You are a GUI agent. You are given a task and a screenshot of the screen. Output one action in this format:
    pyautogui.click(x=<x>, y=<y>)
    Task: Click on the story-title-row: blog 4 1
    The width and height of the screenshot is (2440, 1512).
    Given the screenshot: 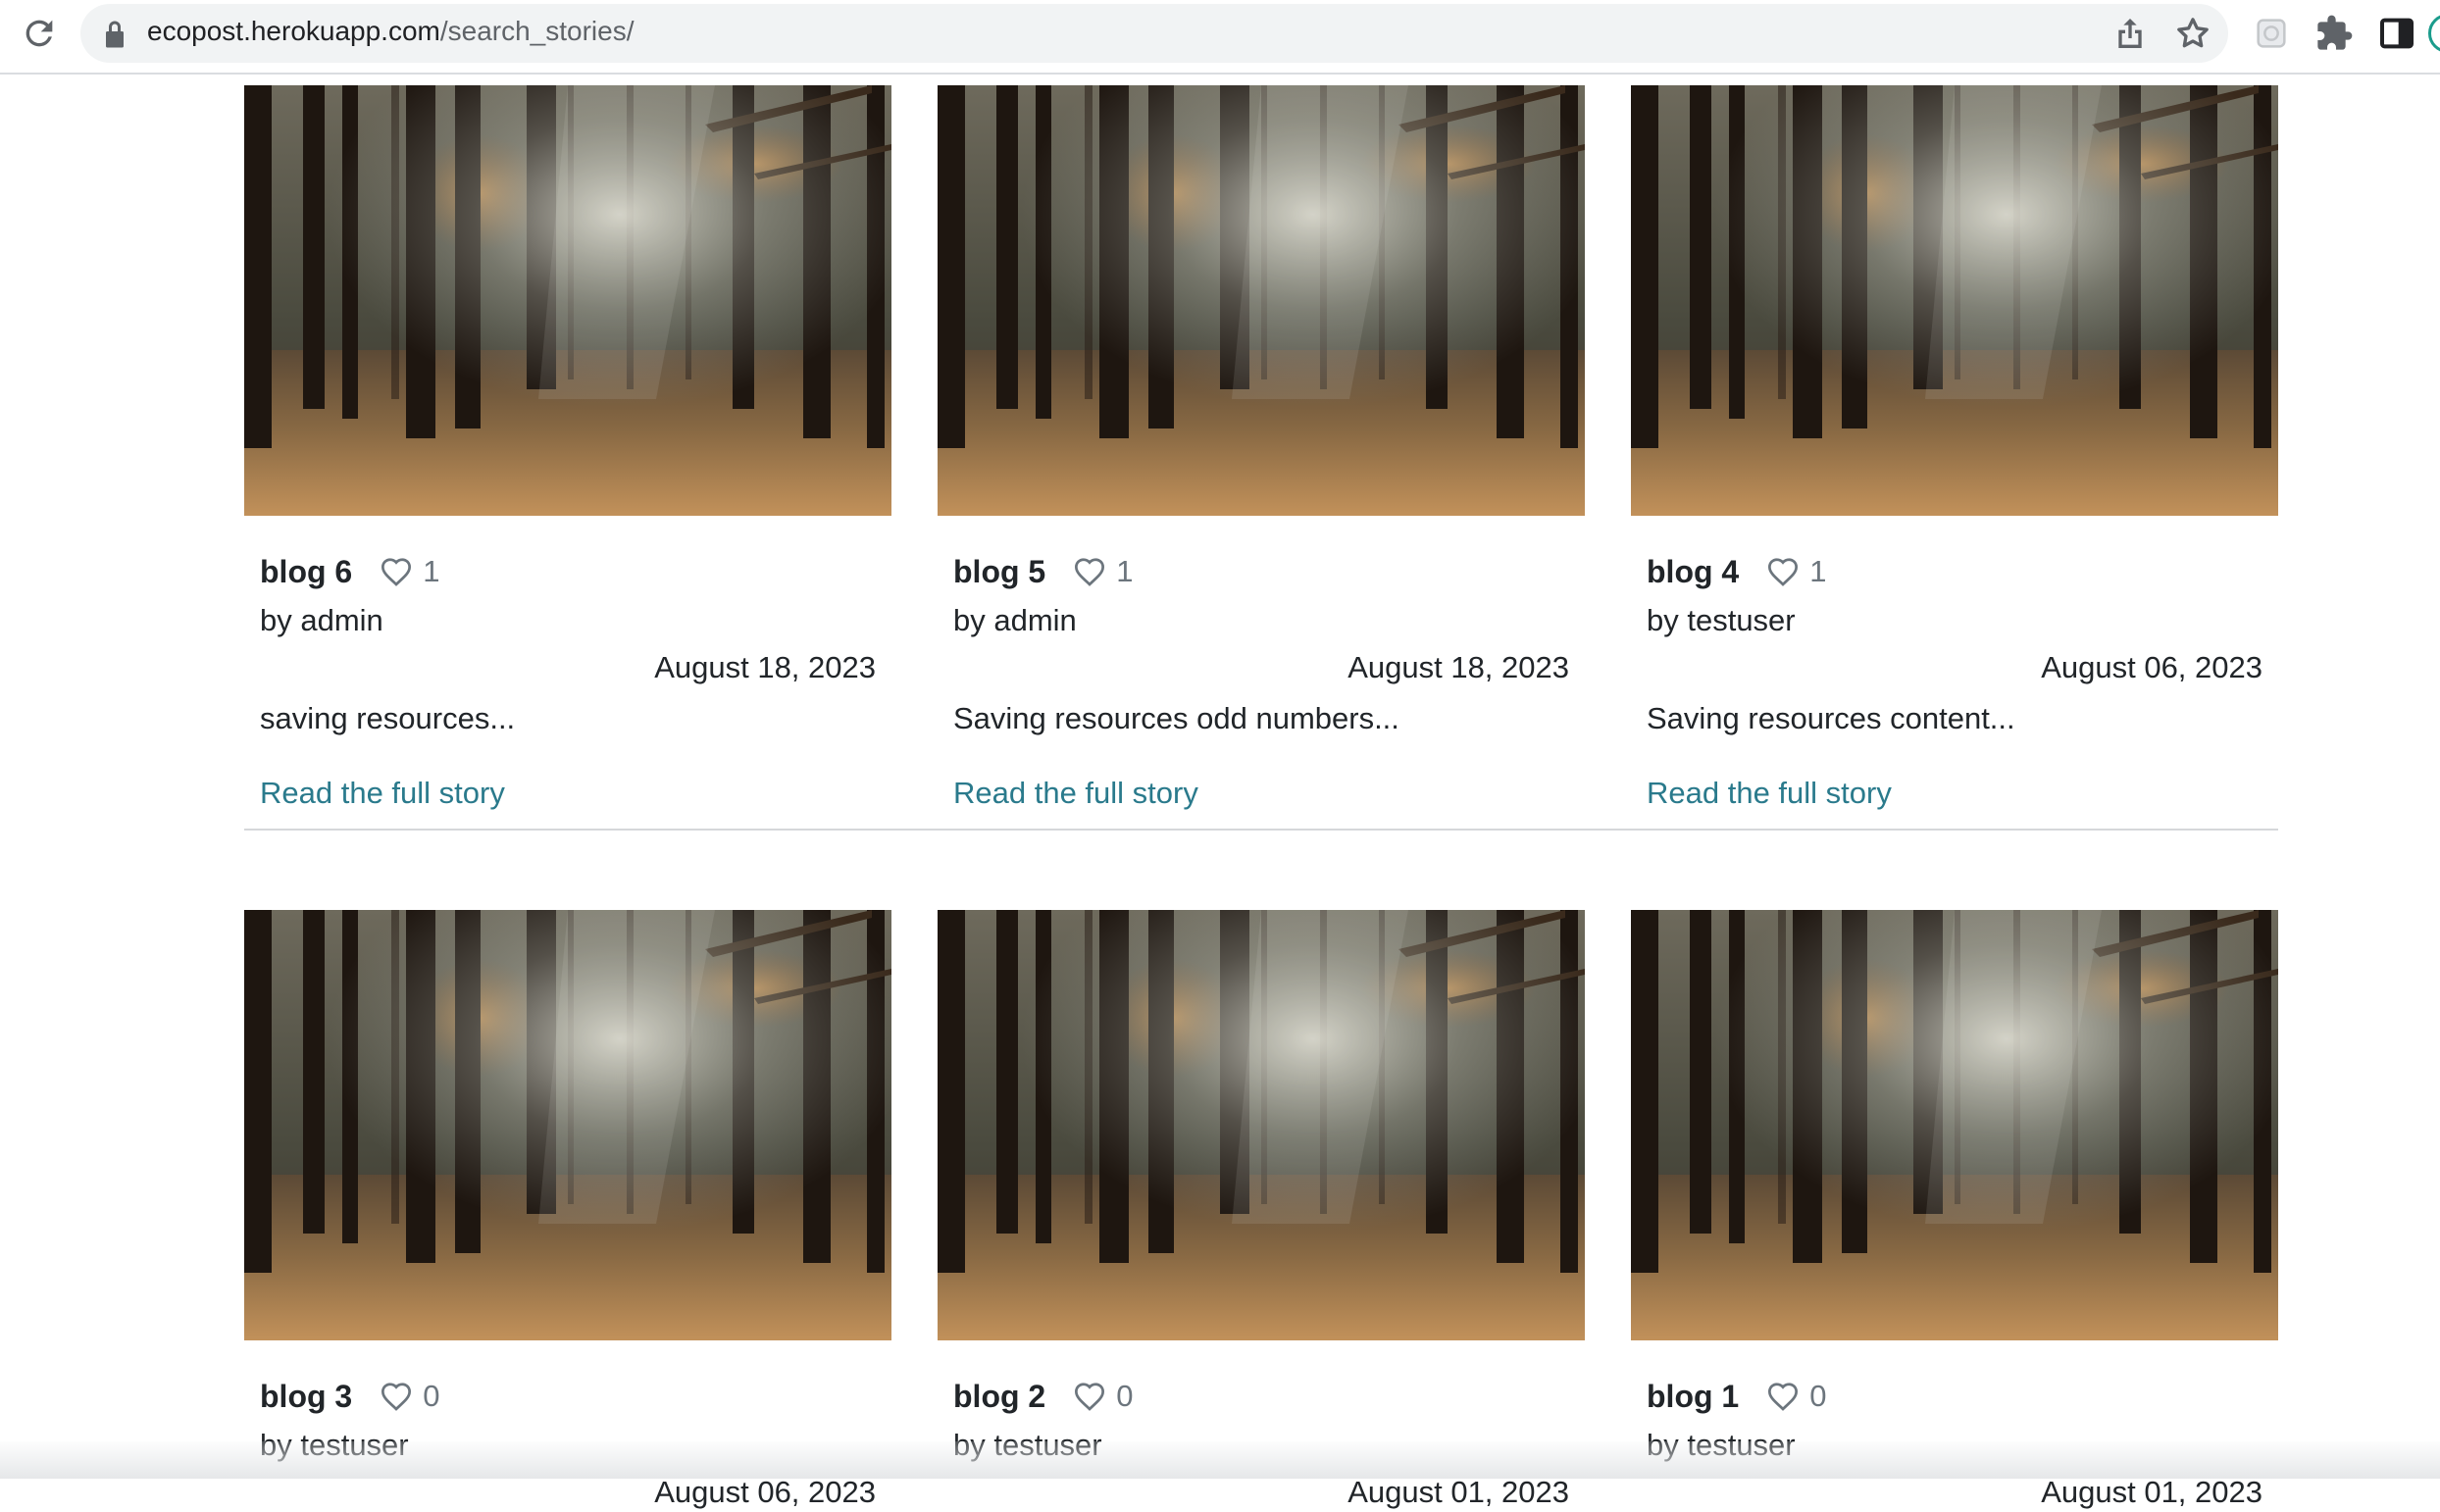 What is the action you would take?
    pyautogui.click(x=1736, y=571)
    